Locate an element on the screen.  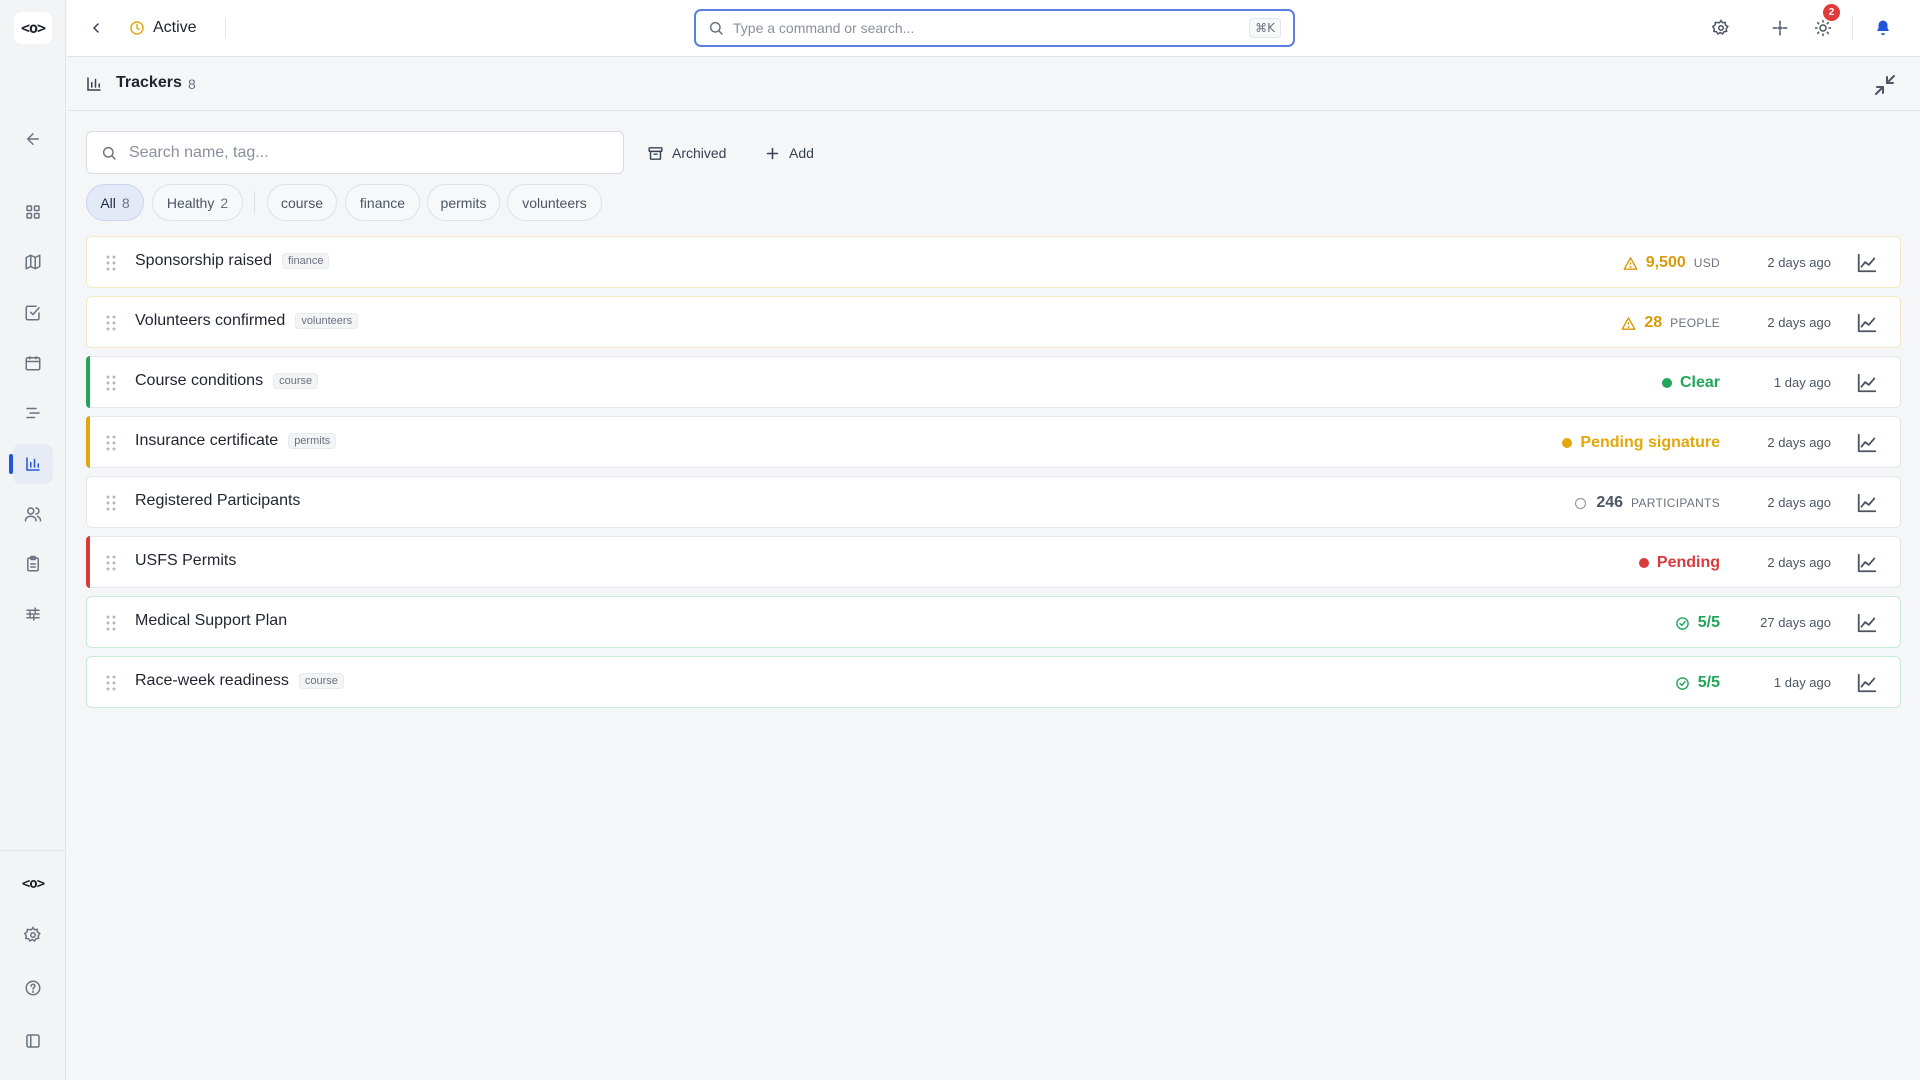
filter-chip-finance: finance is located at coordinates (382, 202).